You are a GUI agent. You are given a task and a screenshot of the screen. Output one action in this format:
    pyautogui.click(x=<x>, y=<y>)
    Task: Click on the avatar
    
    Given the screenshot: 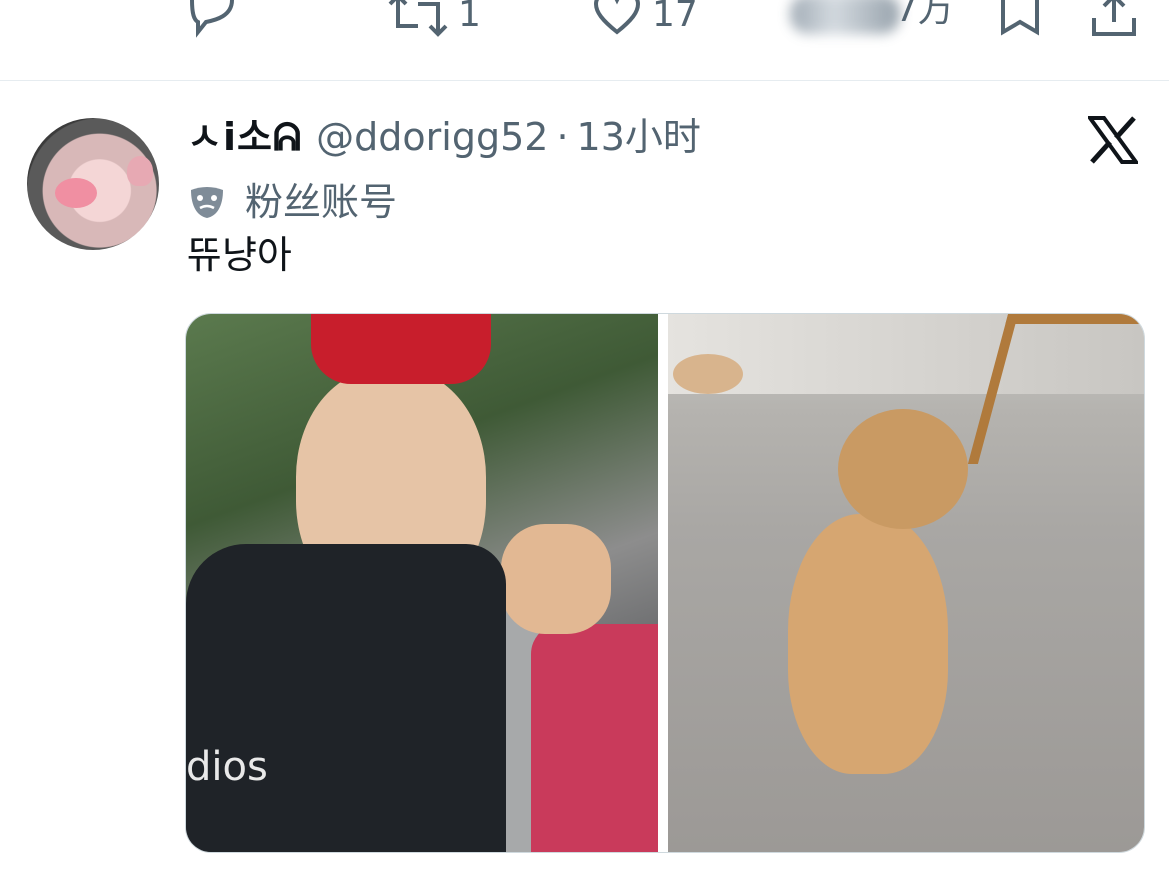 What is the action you would take?
    pyautogui.click(x=93, y=184)
    